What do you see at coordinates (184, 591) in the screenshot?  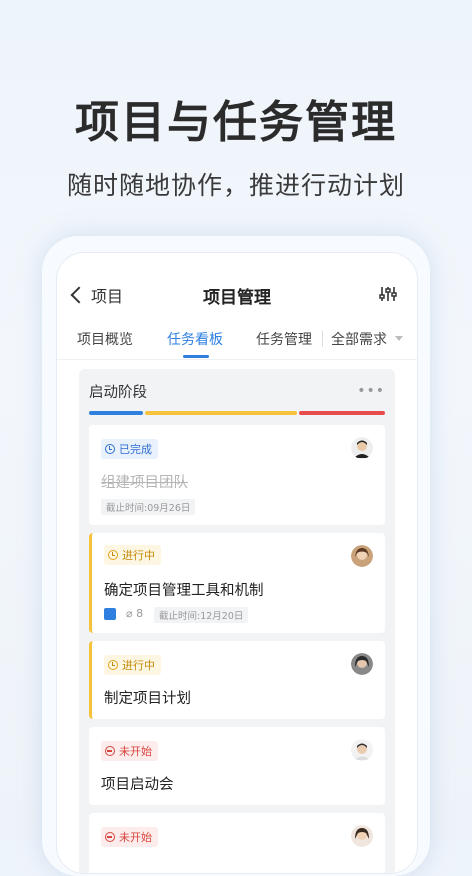 I see `task-title: 确定项目管理工具和机制` at bounding box center [184, 591].